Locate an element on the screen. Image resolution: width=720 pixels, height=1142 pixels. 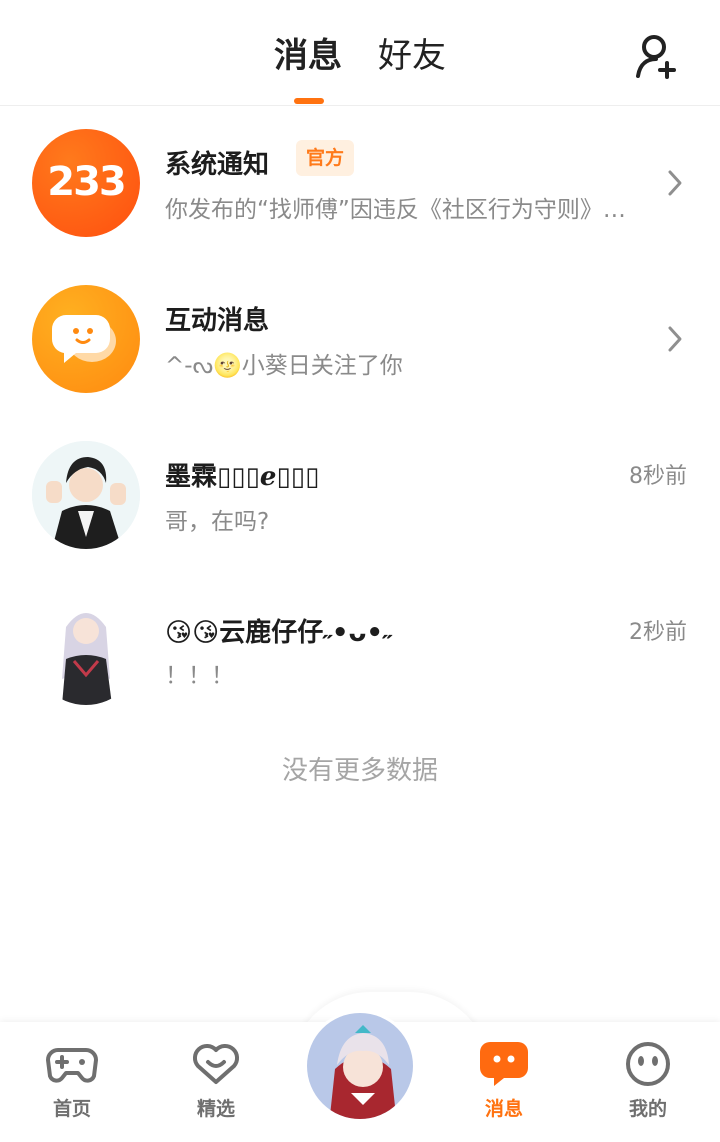
avatar-233: 233 is located at coordinates (86, 183).